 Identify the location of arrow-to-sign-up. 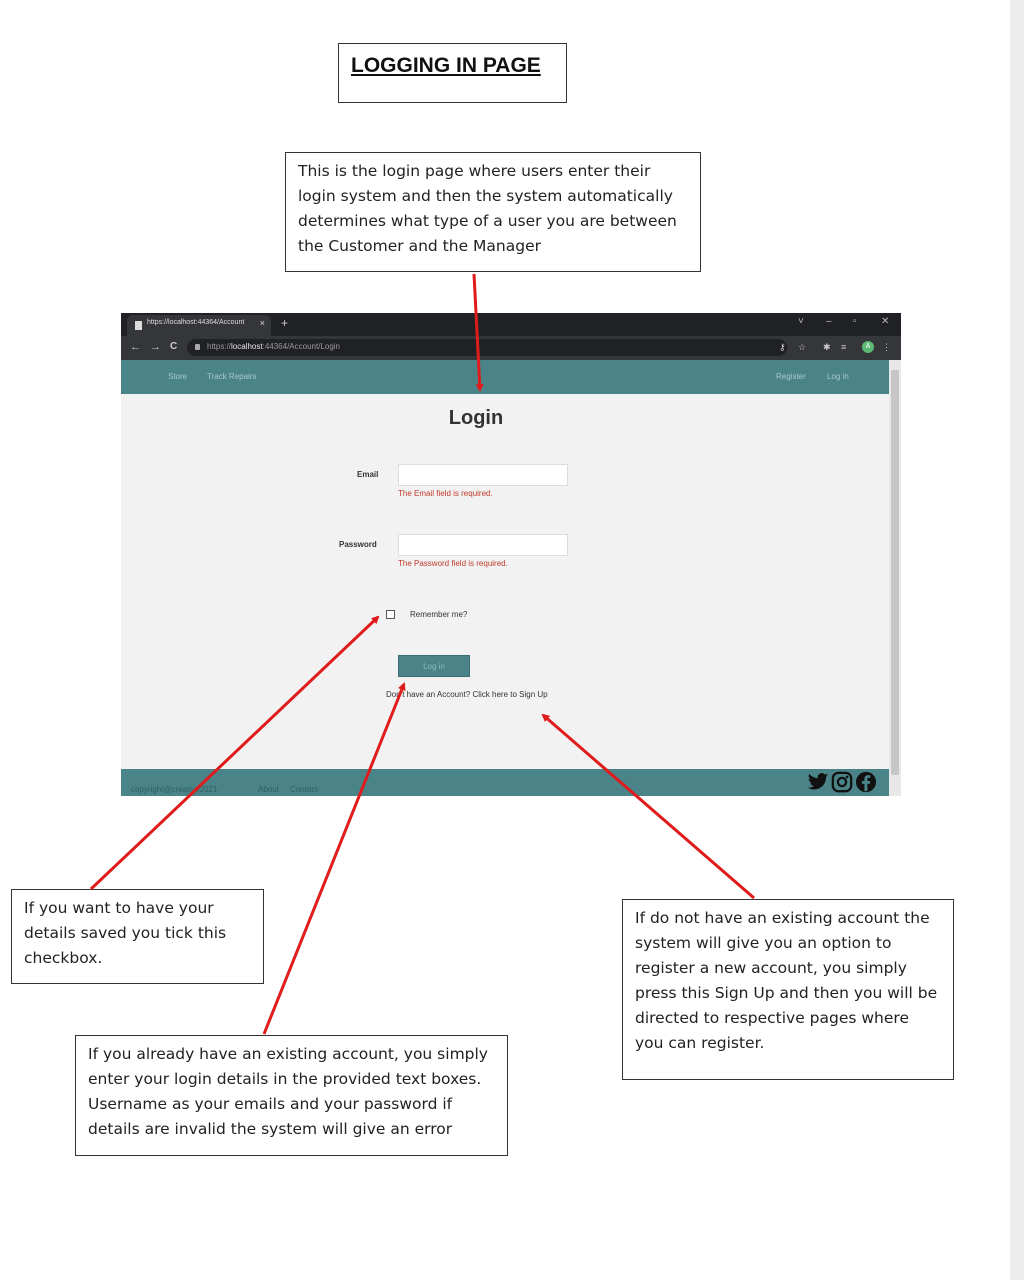
(648, 806).